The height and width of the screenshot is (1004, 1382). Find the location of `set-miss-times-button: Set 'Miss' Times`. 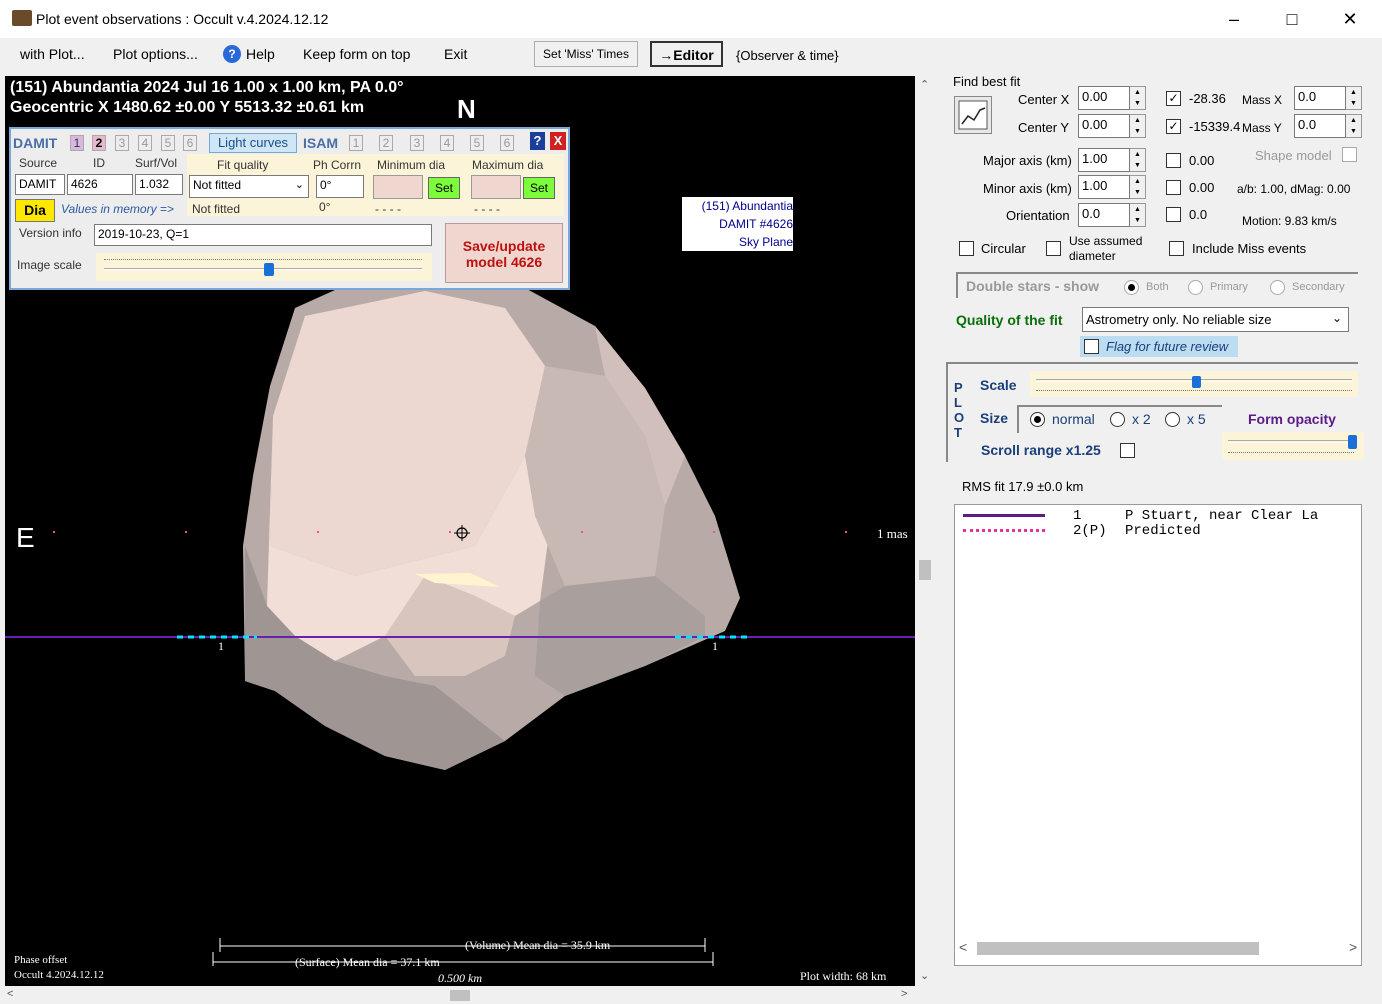

set-miss-times-button: Set 'Miss' Times is located at coordinates (586, 54).